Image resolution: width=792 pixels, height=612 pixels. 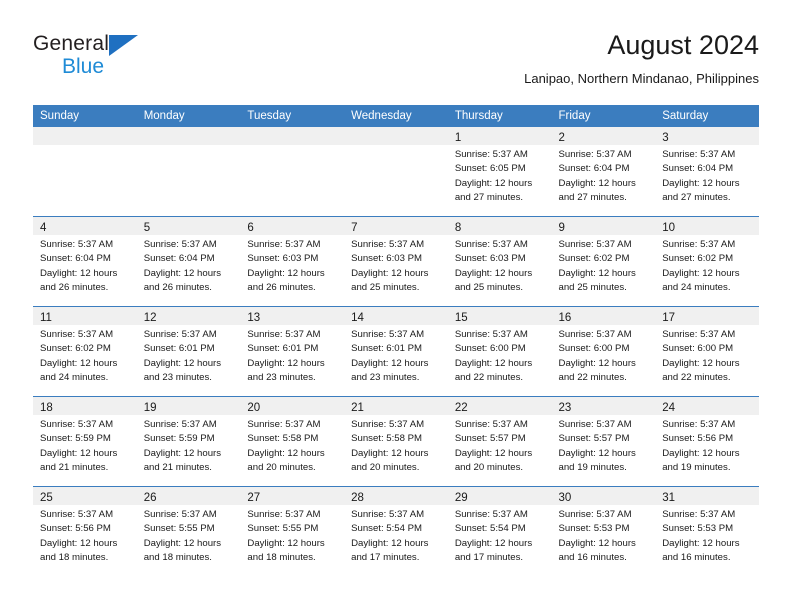 I want to click on sunset-time: Sunset: 6:01 PM, so click(x=179, y=349).